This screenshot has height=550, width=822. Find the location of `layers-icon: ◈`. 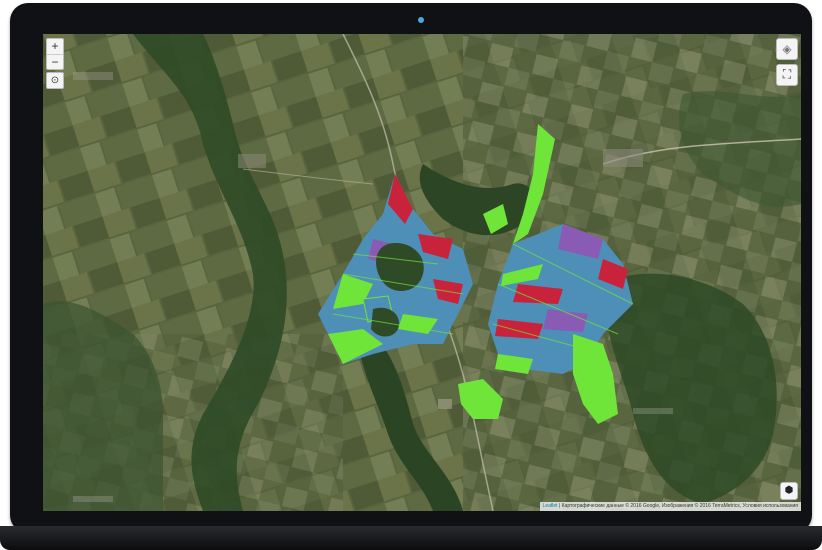

layers-icon: ◈ is located at coordinates (787, 49).